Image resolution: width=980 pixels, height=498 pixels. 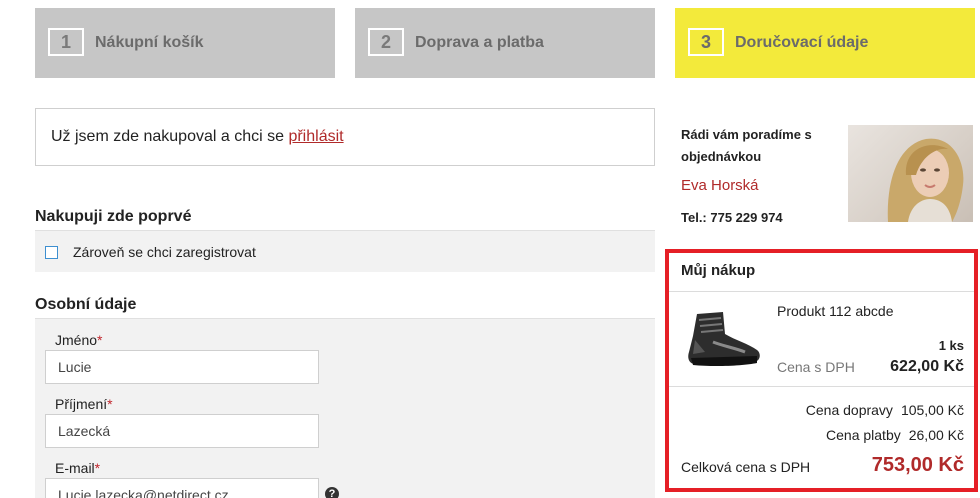 What do you see at coordinates (932, 410) in the screenshot?
I see `shipping-value: 105,00 Kč` at bounding box center [932, 410].